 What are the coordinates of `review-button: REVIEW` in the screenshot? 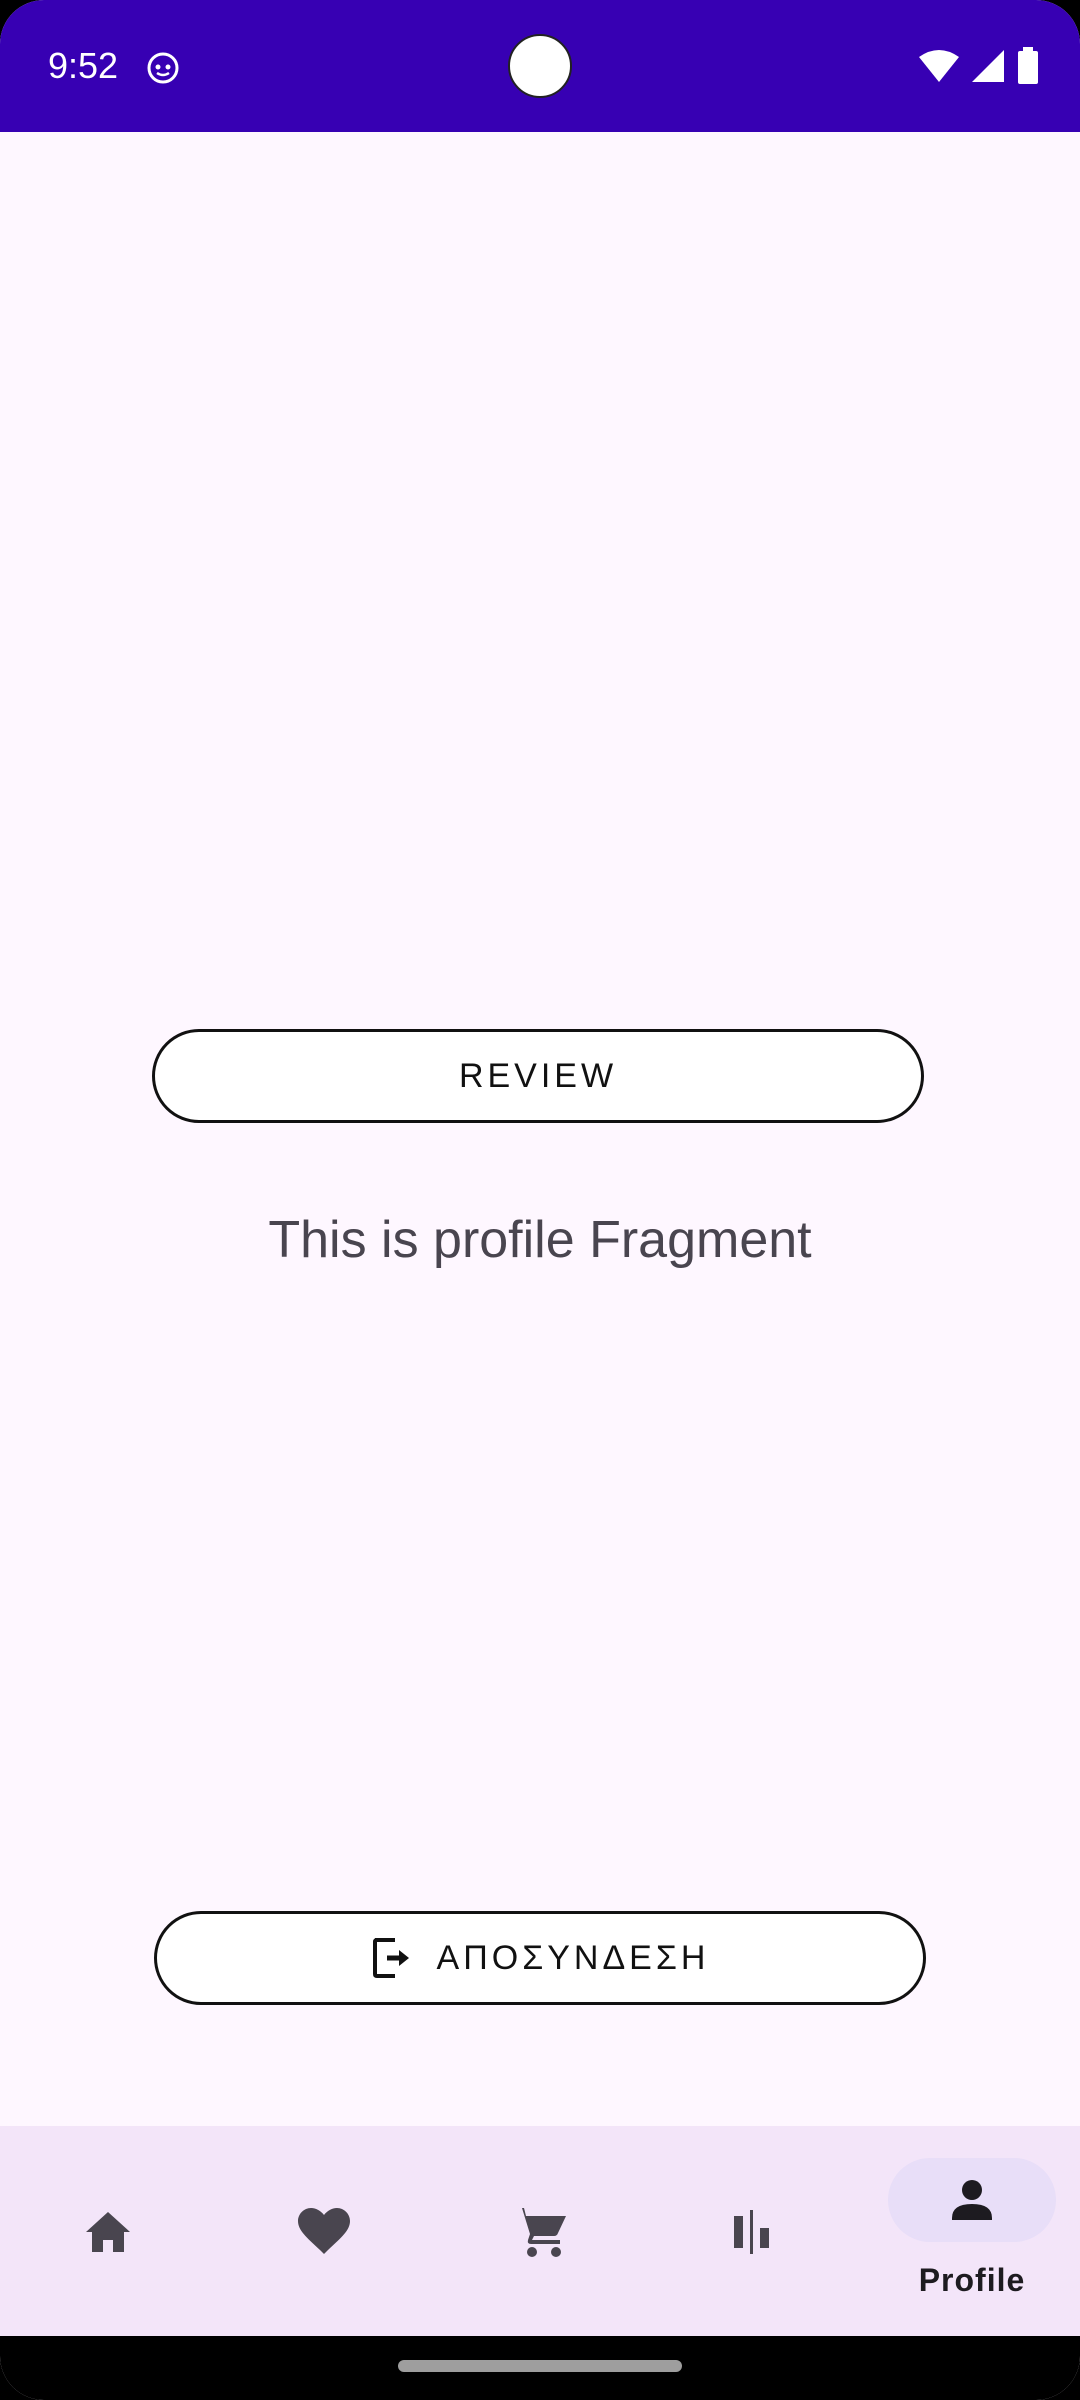 It's located at (538, 1076).